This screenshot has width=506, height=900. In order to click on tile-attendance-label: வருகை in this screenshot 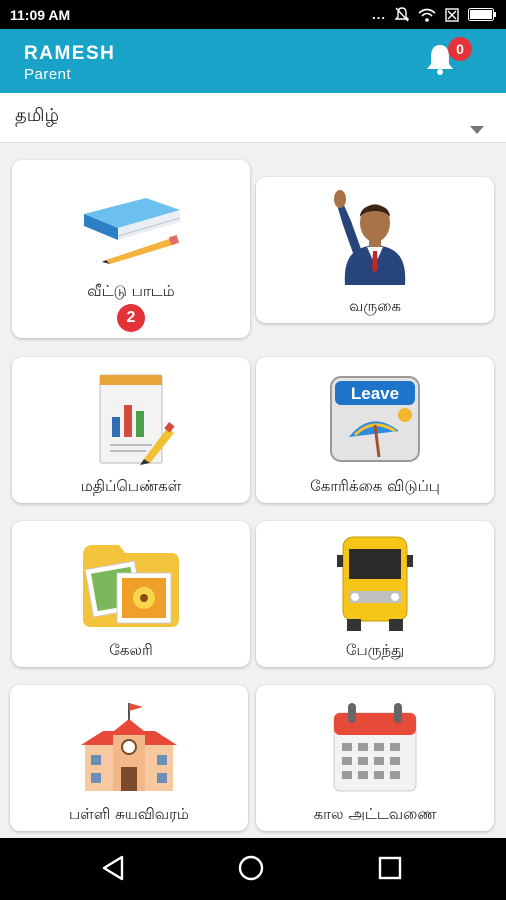, I will do `click(375, 306)`.